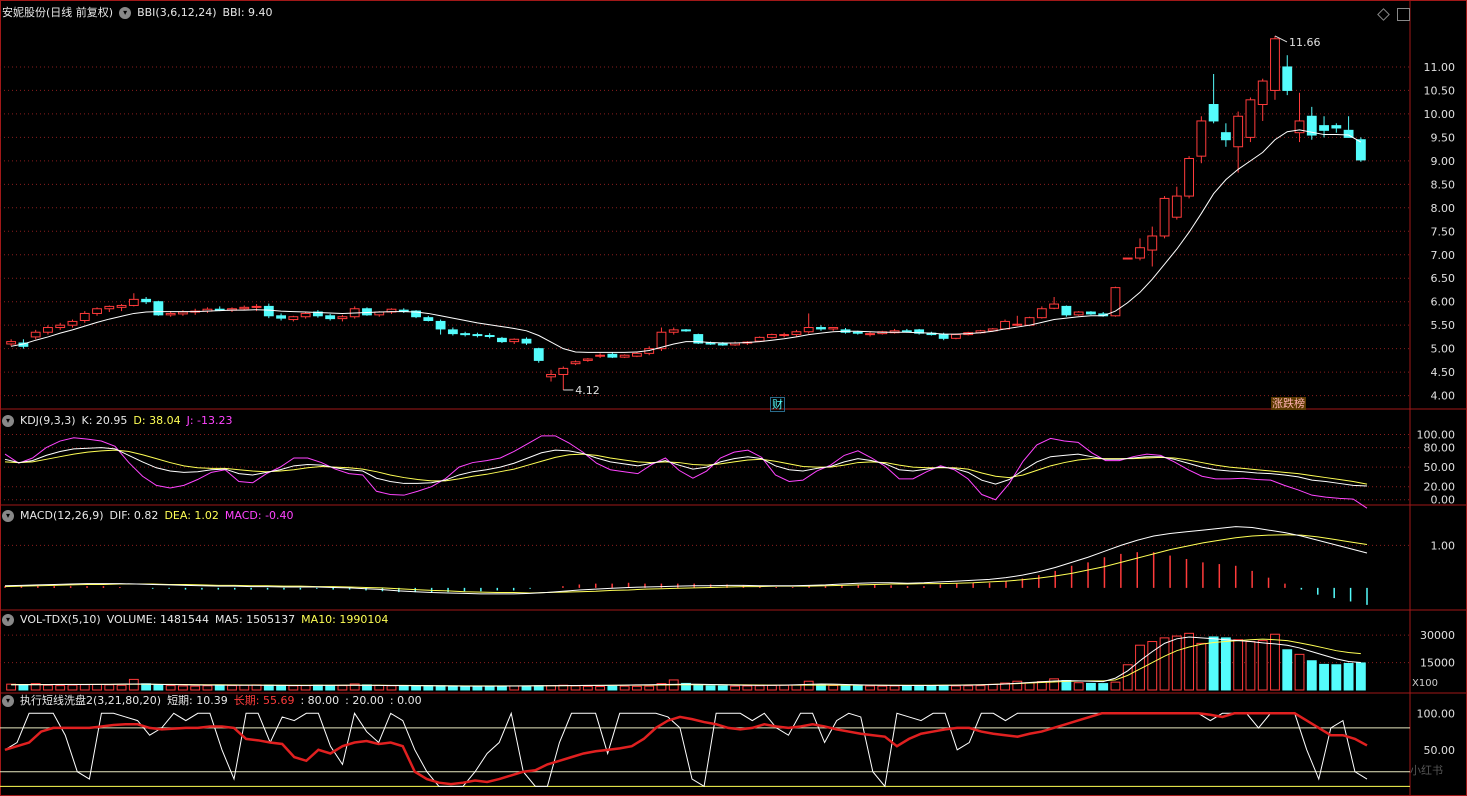  I want to click on vol-ma5-line, so click(686, 661).